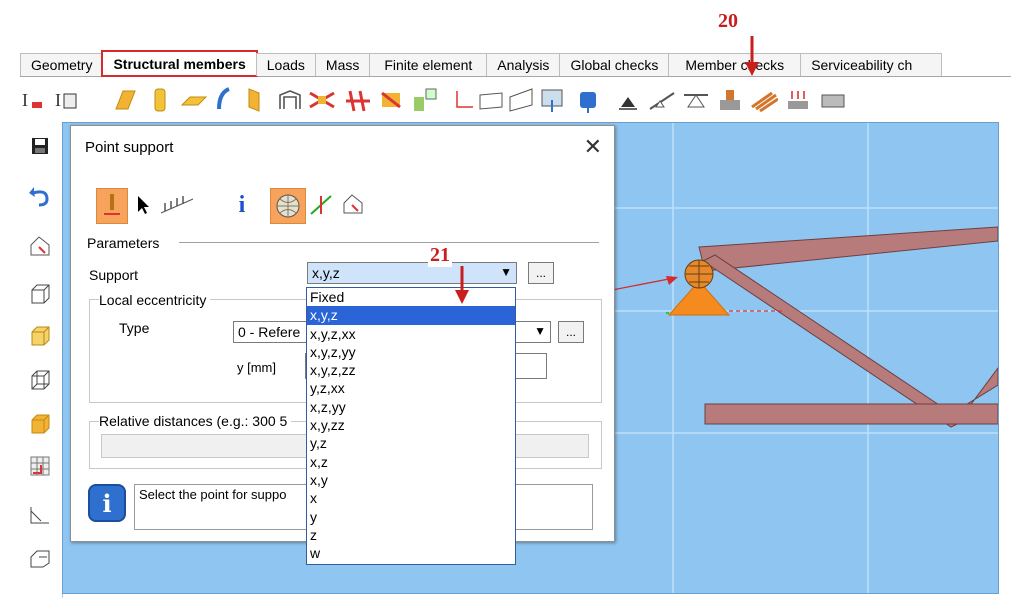 The height and width of the screenshot is (598, 1011). I want to click on tab-serviceability-checks: Serviceability ch, so click(871, 64).